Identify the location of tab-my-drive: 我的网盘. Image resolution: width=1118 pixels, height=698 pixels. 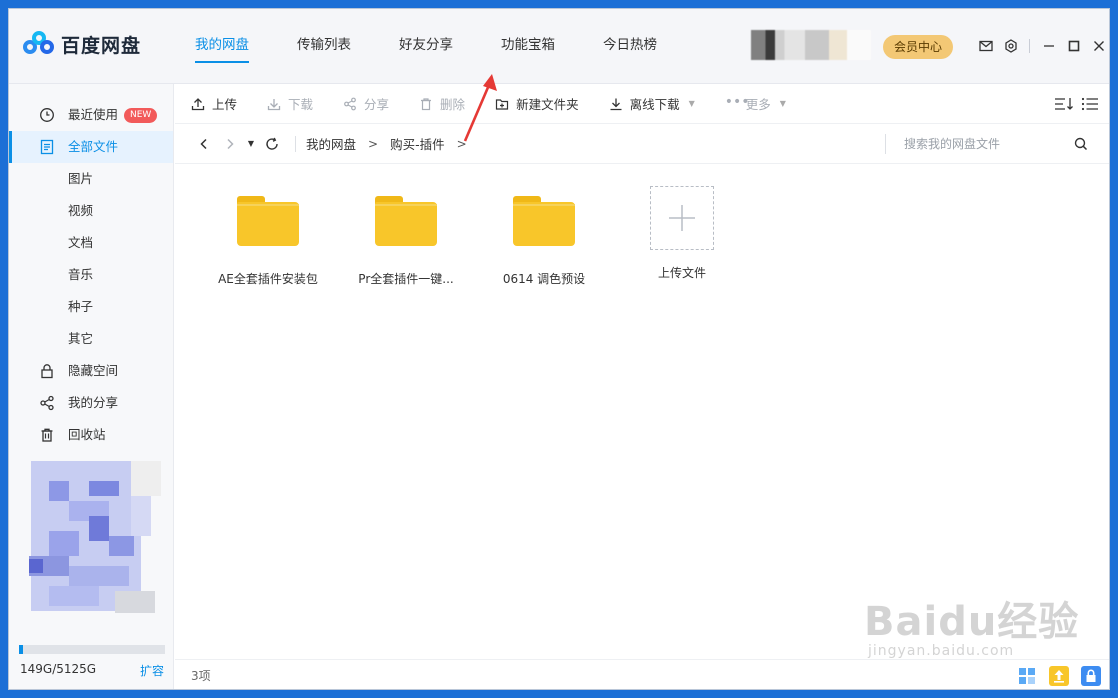
(222, 46).